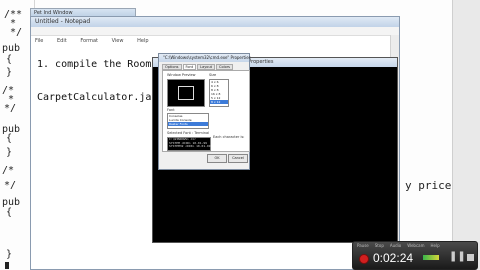 The image size is (480, 270). Describe the element at coordinates (215, 35) in the screenshot. I see `notepad-menubar: File Edit Format View Help` at that location.